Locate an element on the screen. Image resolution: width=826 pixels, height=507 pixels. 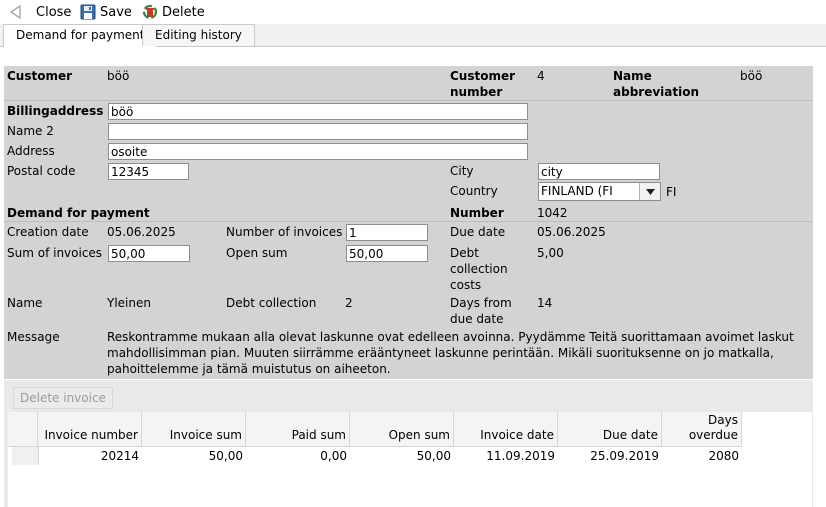
cell-invoice-date: 11.09.2019 is located at coordinates (506, 456).